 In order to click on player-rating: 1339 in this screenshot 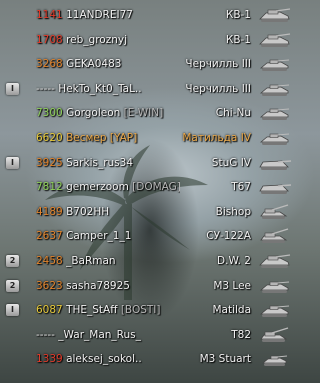, I will do `click(49, 359)`.